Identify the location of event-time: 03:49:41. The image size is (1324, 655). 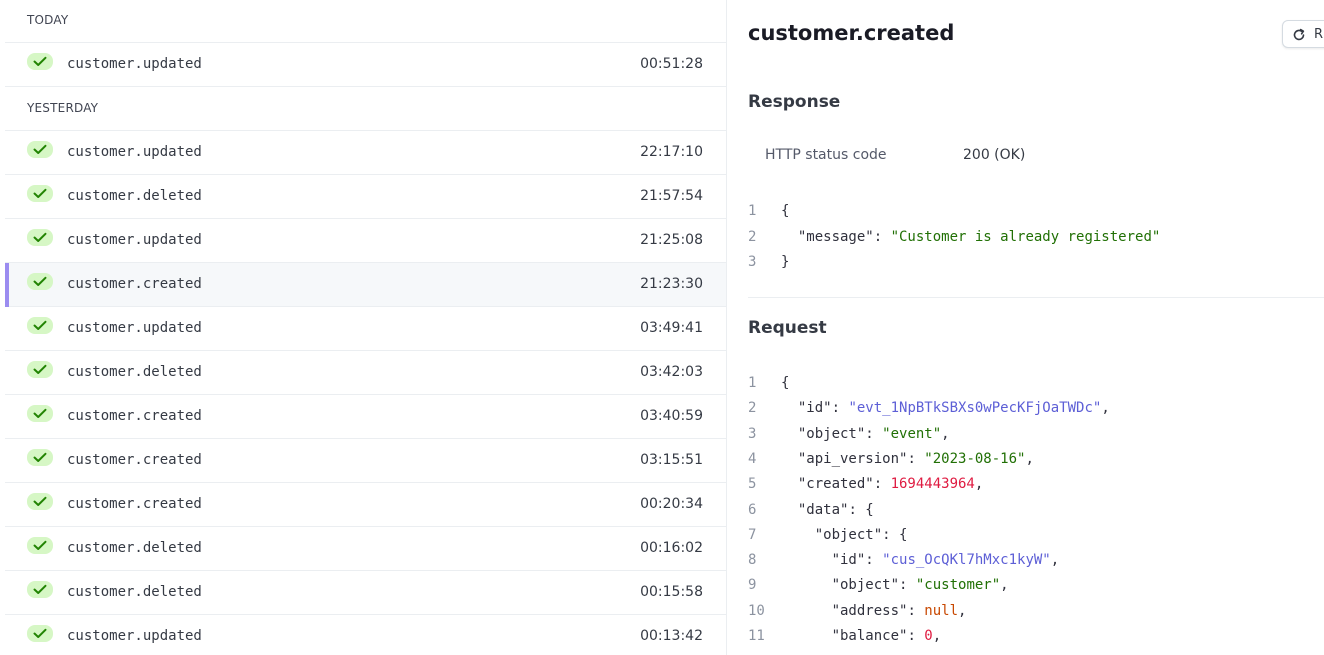
(671, 328).